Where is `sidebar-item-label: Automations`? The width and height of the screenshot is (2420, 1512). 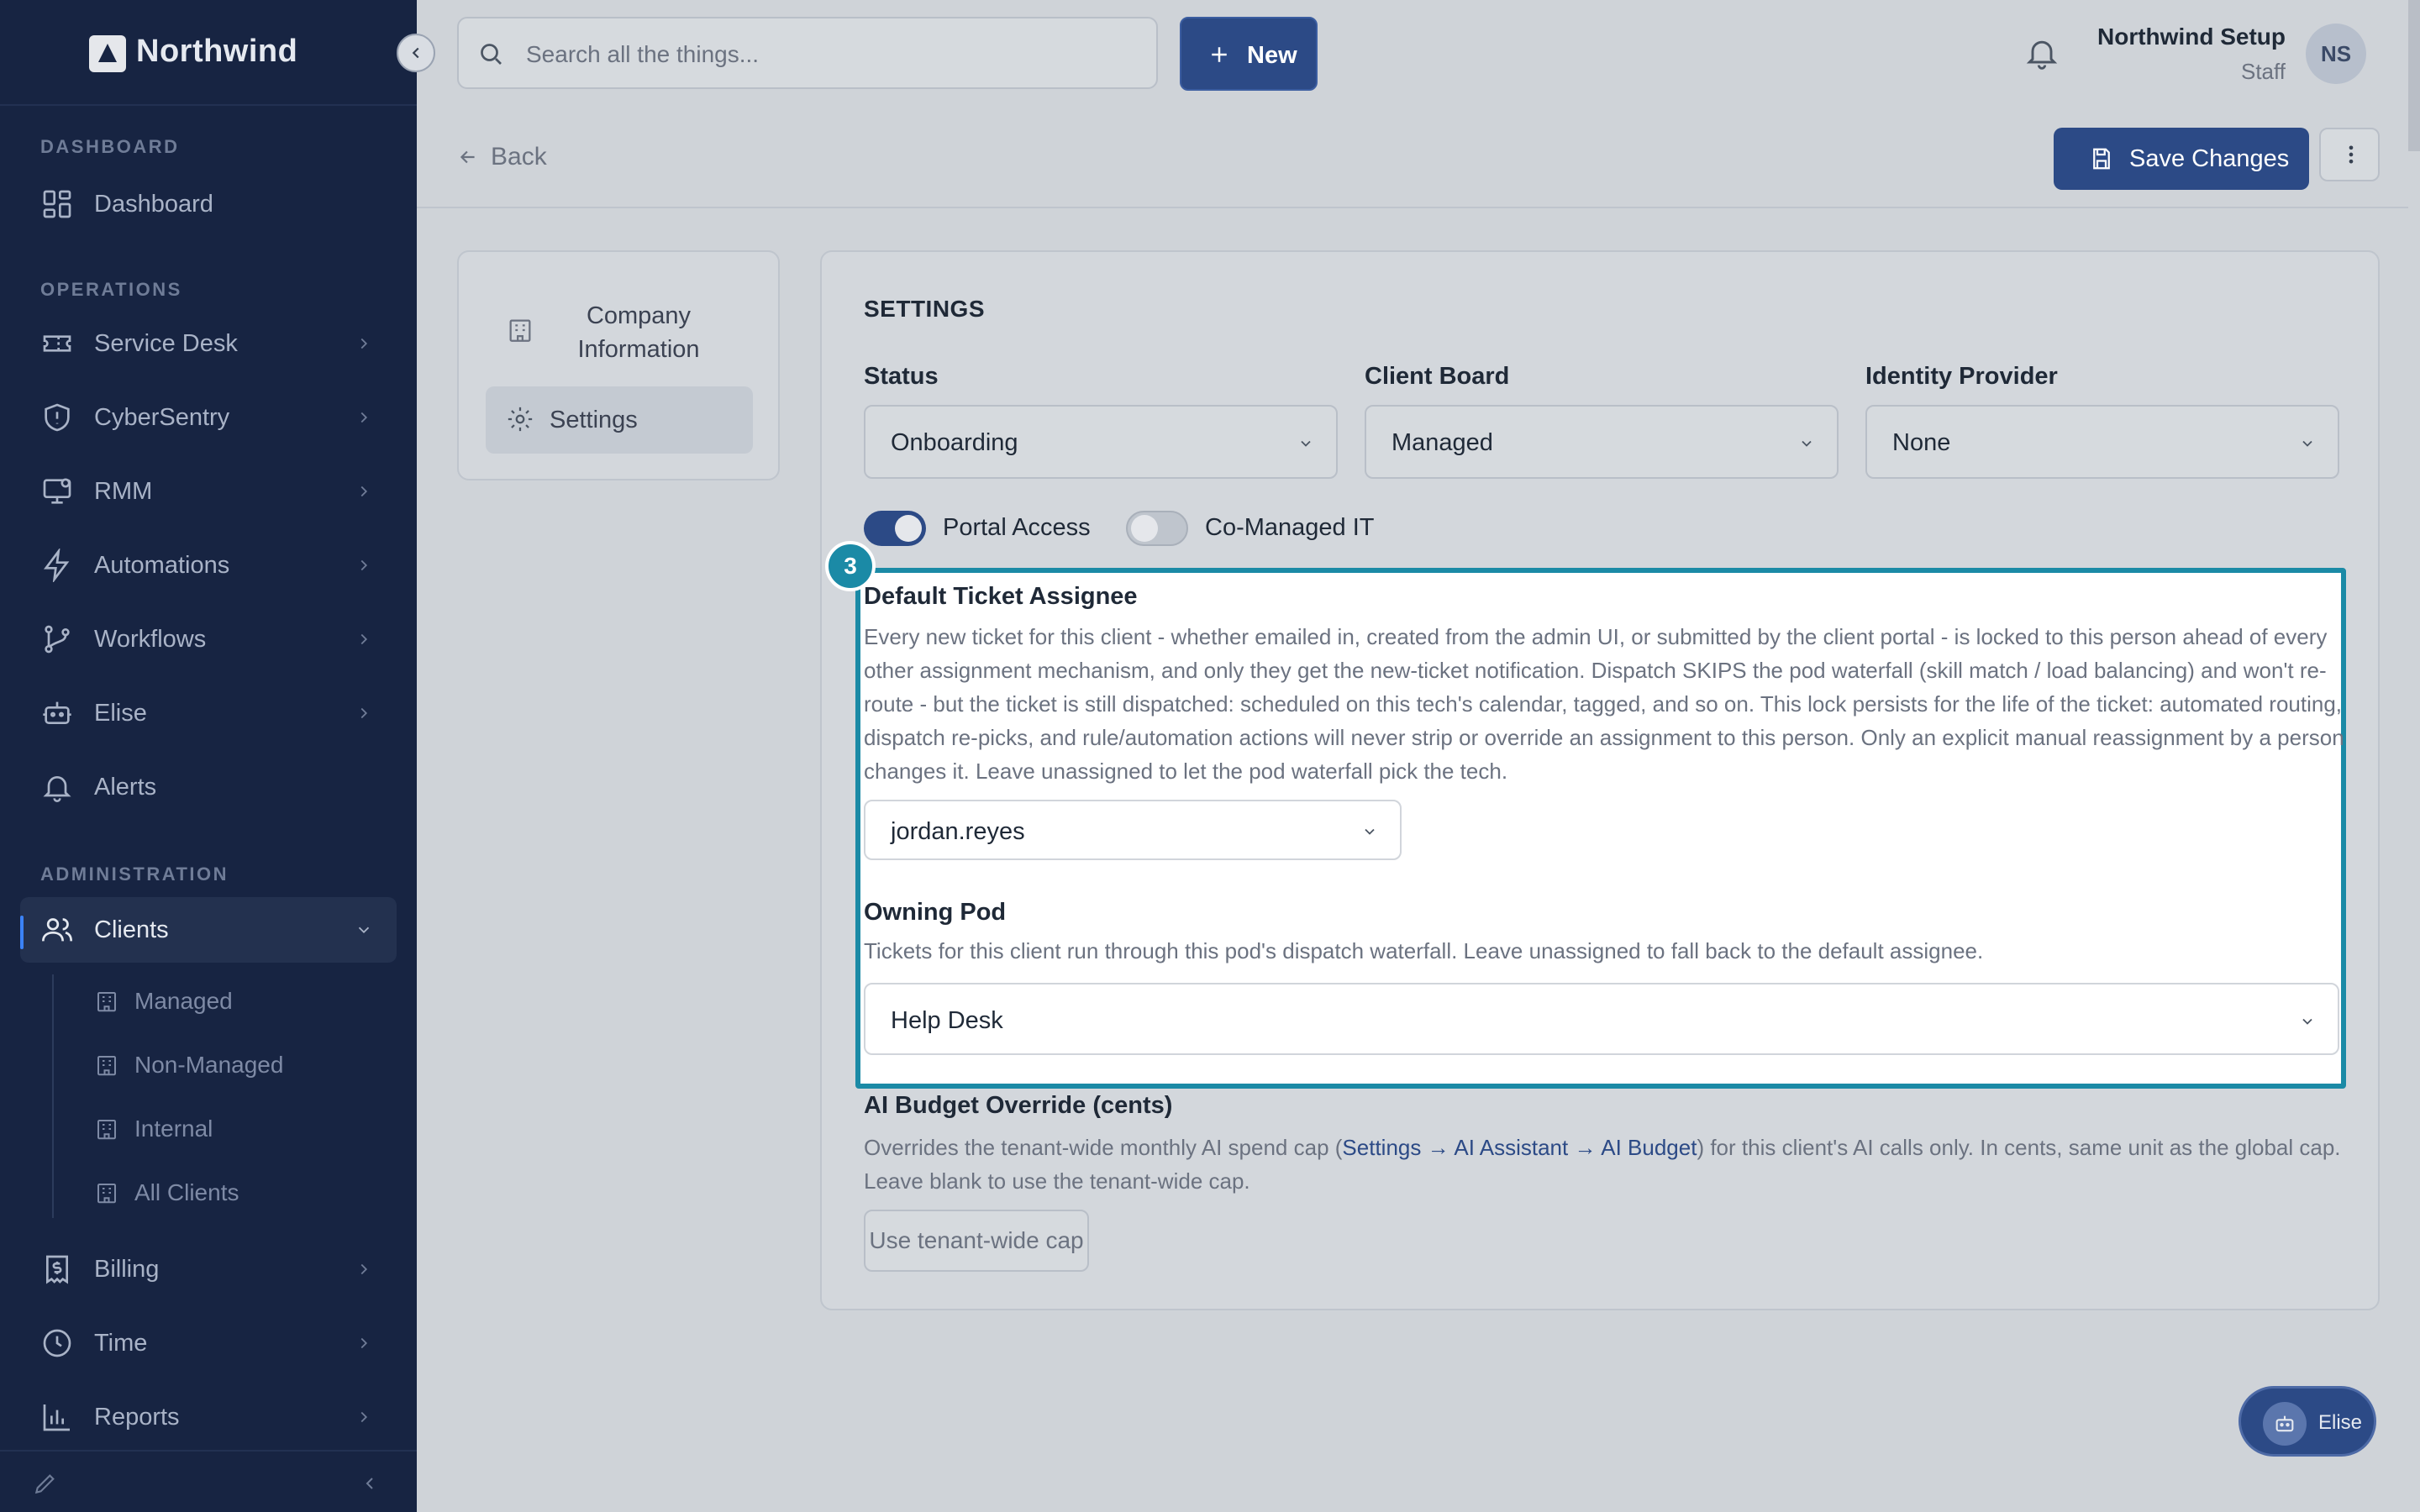
sidebar-item-label: Automations is located at coordinates (162, 565).